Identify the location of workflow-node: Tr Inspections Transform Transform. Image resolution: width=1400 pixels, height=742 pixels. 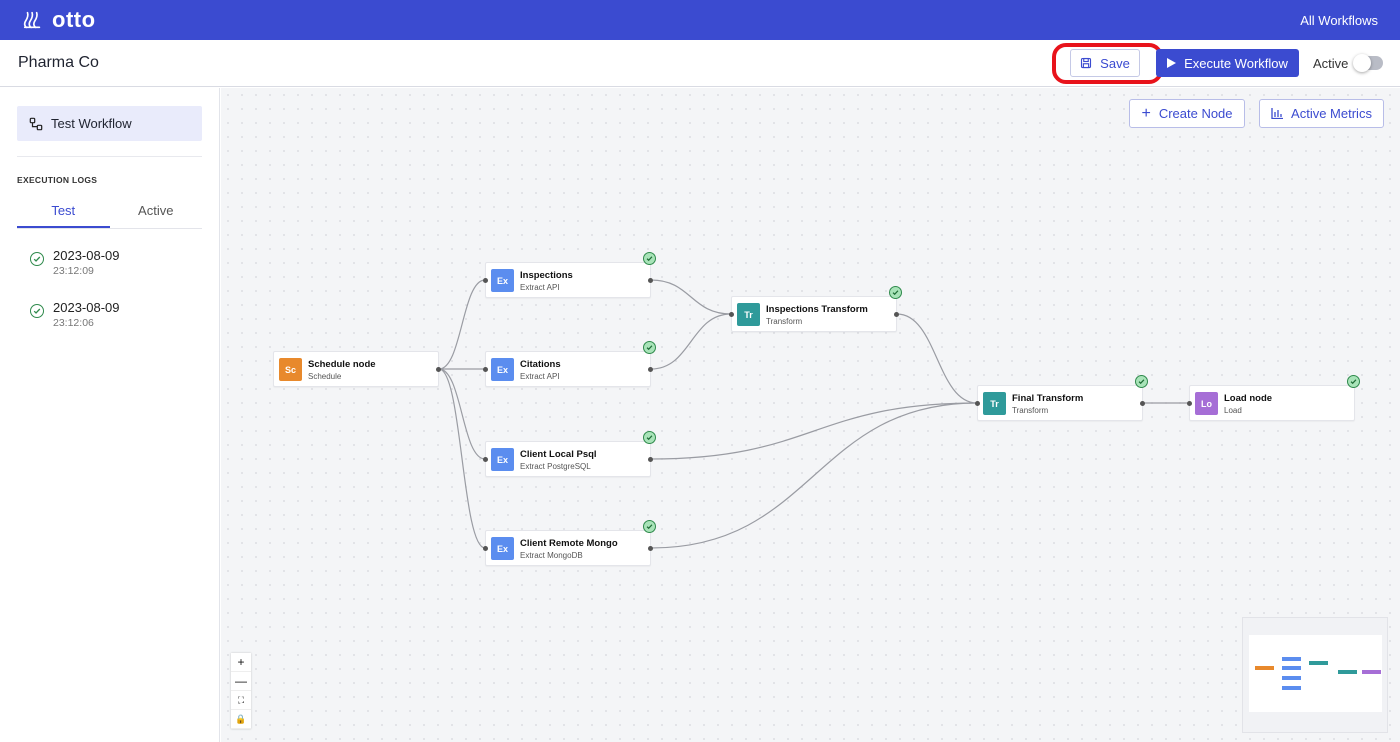
(815, 309).